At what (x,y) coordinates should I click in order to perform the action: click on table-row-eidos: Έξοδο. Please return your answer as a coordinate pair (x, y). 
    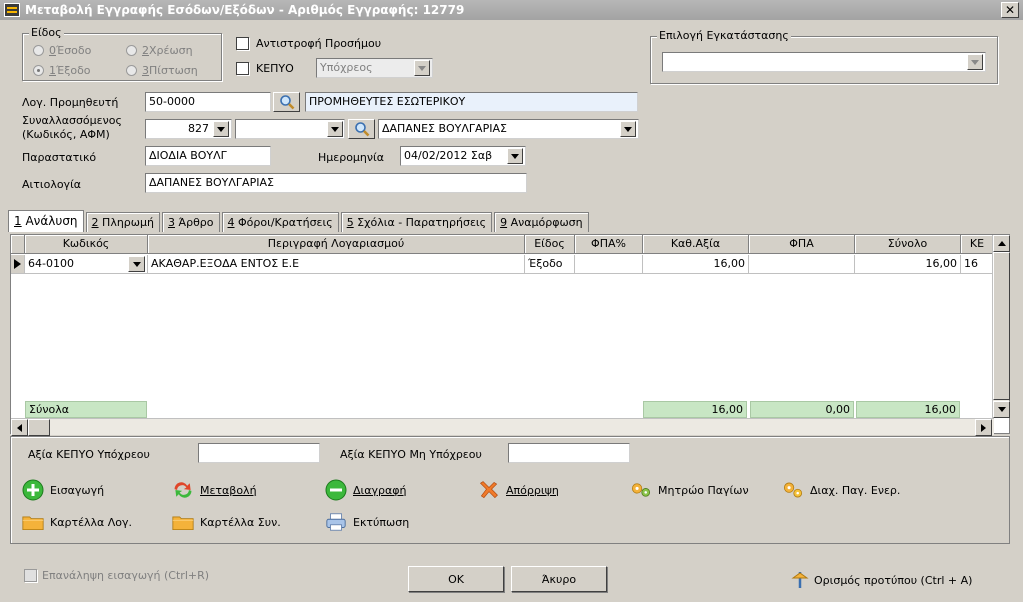
    Looking at the image, I should click on (550, 264).